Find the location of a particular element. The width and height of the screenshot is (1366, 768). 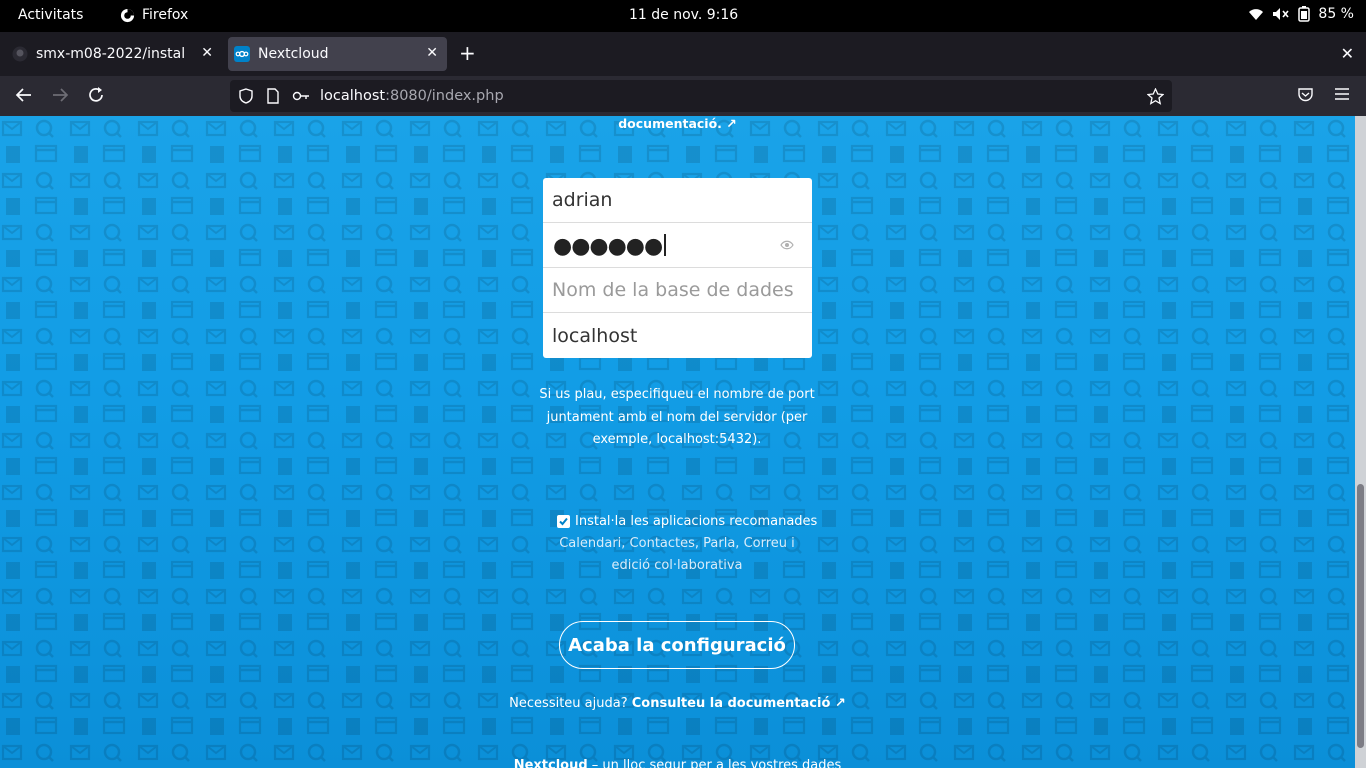

db-user-input is located at coordinates (677, 200).